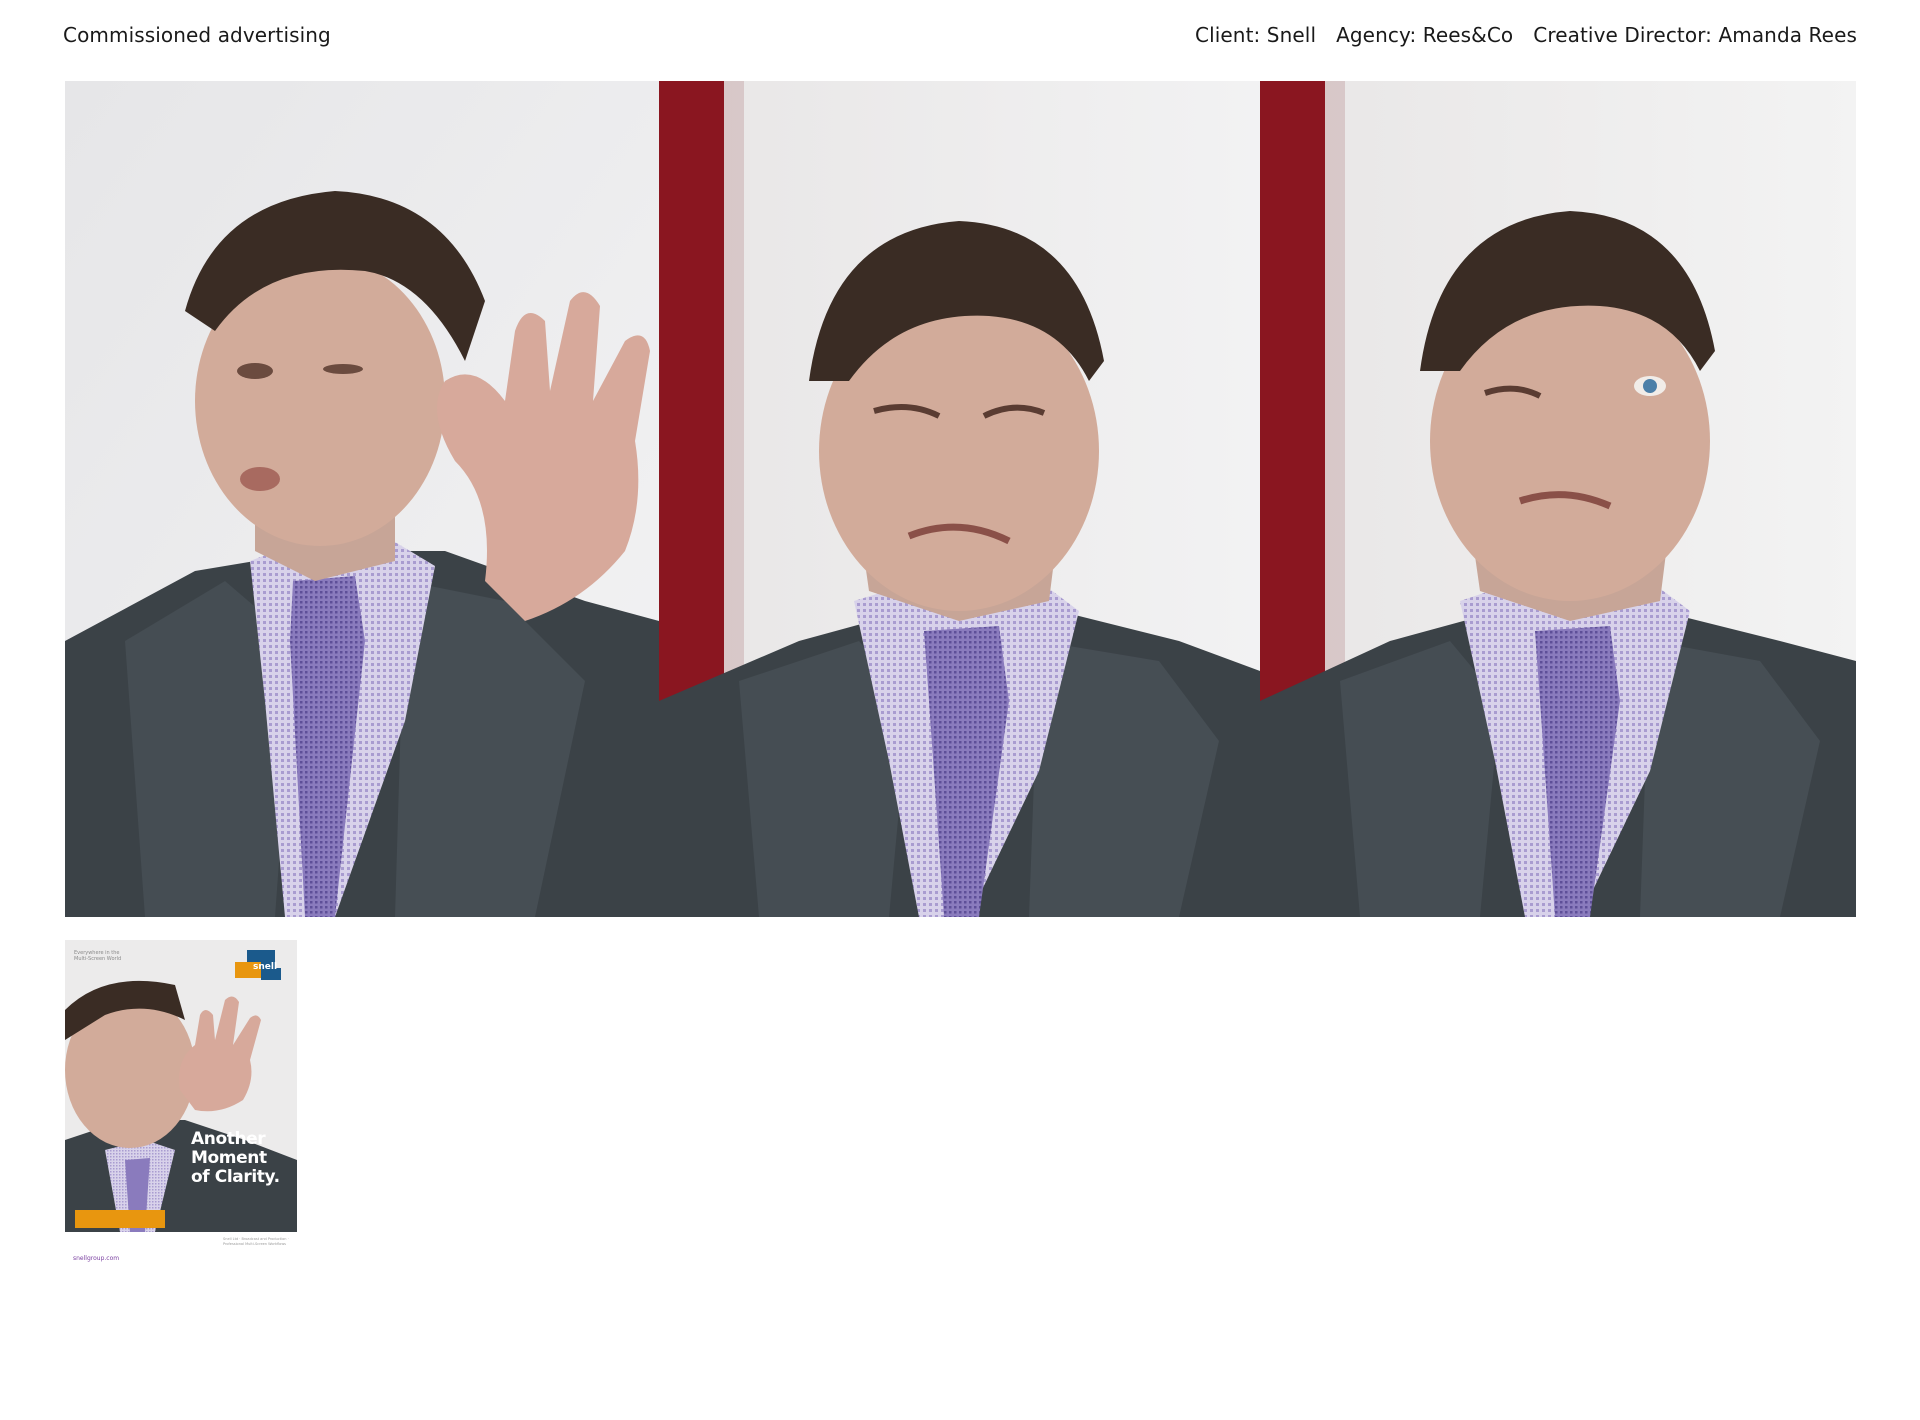 This screenshot has height=1420, width=1920. I want to click on page-title: Commissioned advertising, so click(197, 35).